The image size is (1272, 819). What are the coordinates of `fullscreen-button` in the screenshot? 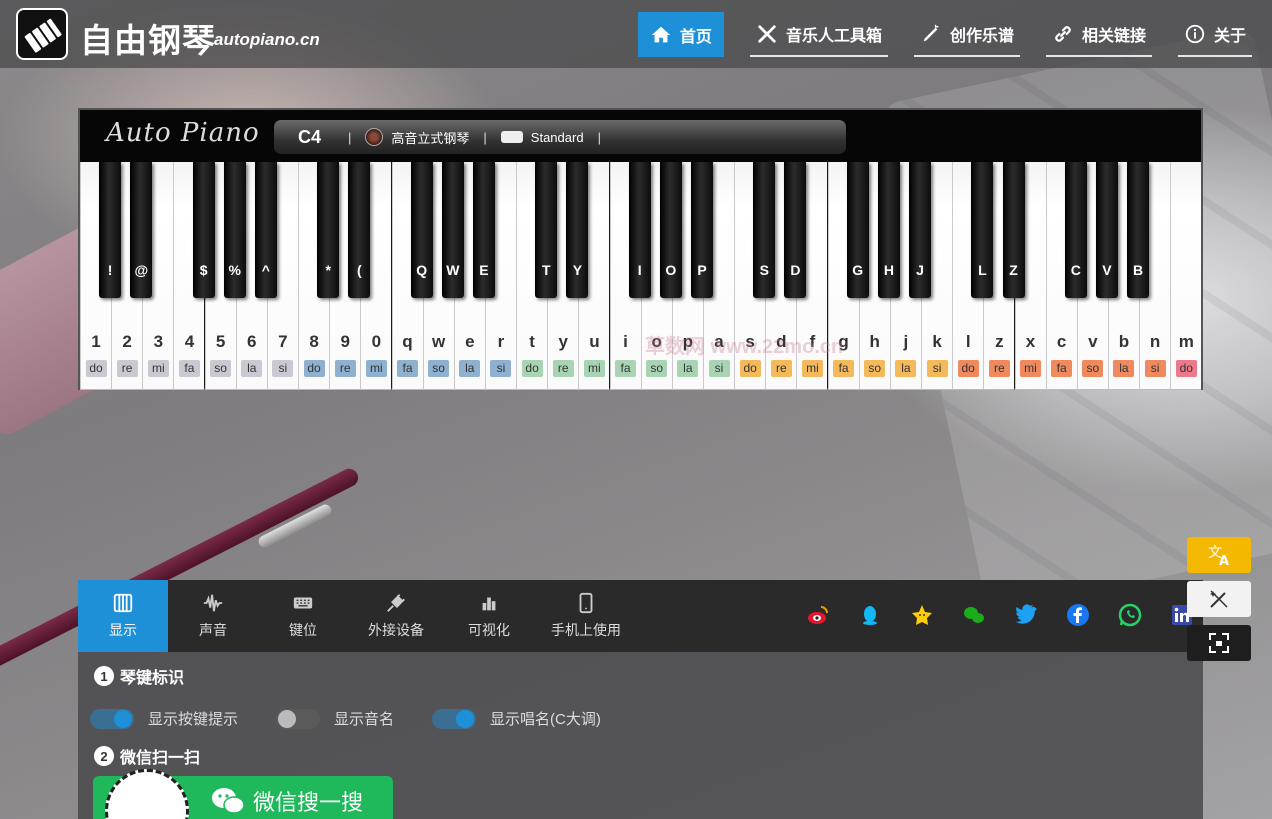 It's located at (1219, 643).